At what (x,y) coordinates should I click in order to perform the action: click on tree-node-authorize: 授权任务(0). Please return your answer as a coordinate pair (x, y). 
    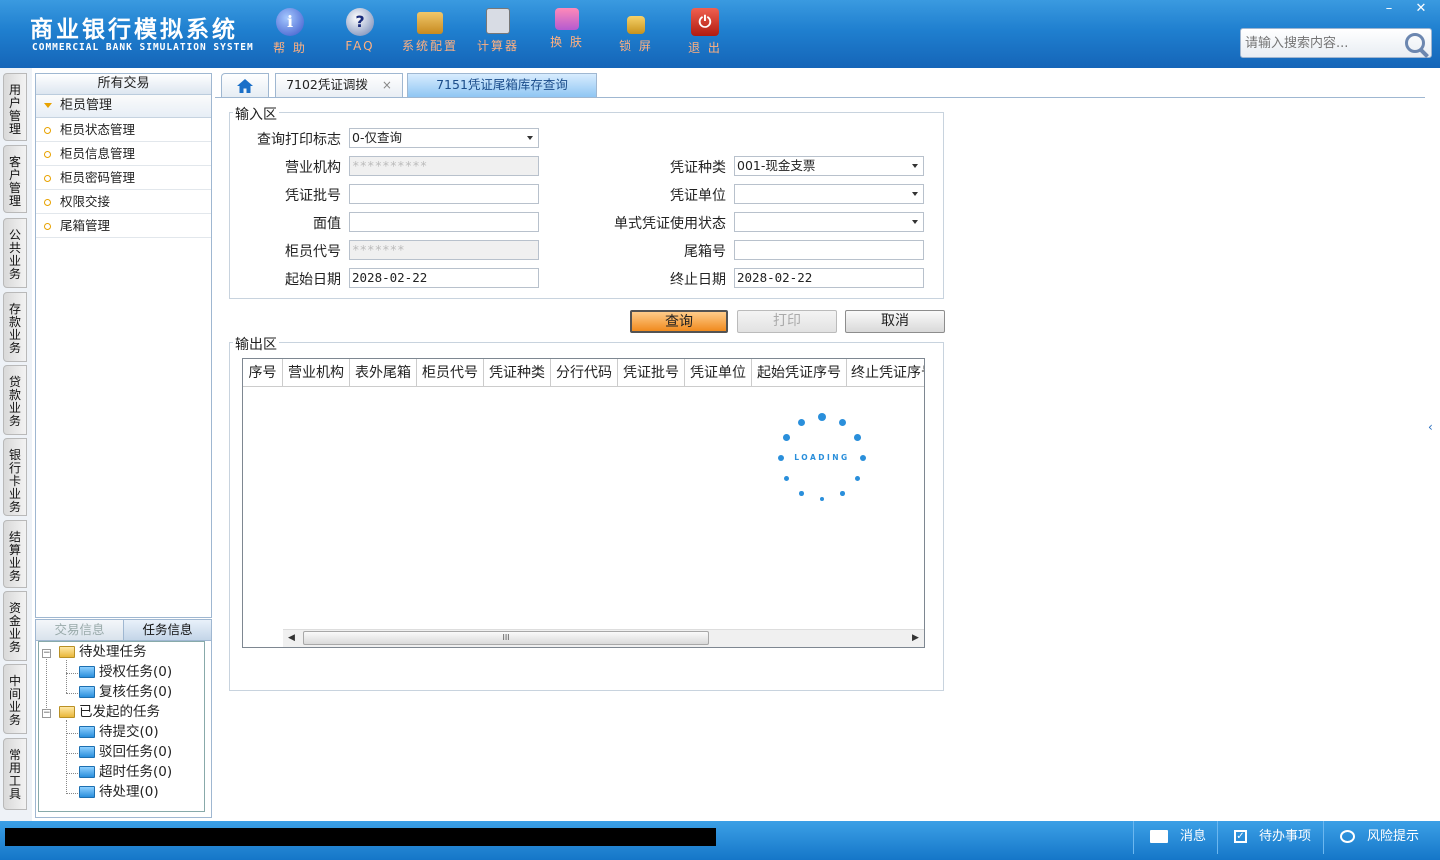
    Looking at the image, I should click on (125, 672).